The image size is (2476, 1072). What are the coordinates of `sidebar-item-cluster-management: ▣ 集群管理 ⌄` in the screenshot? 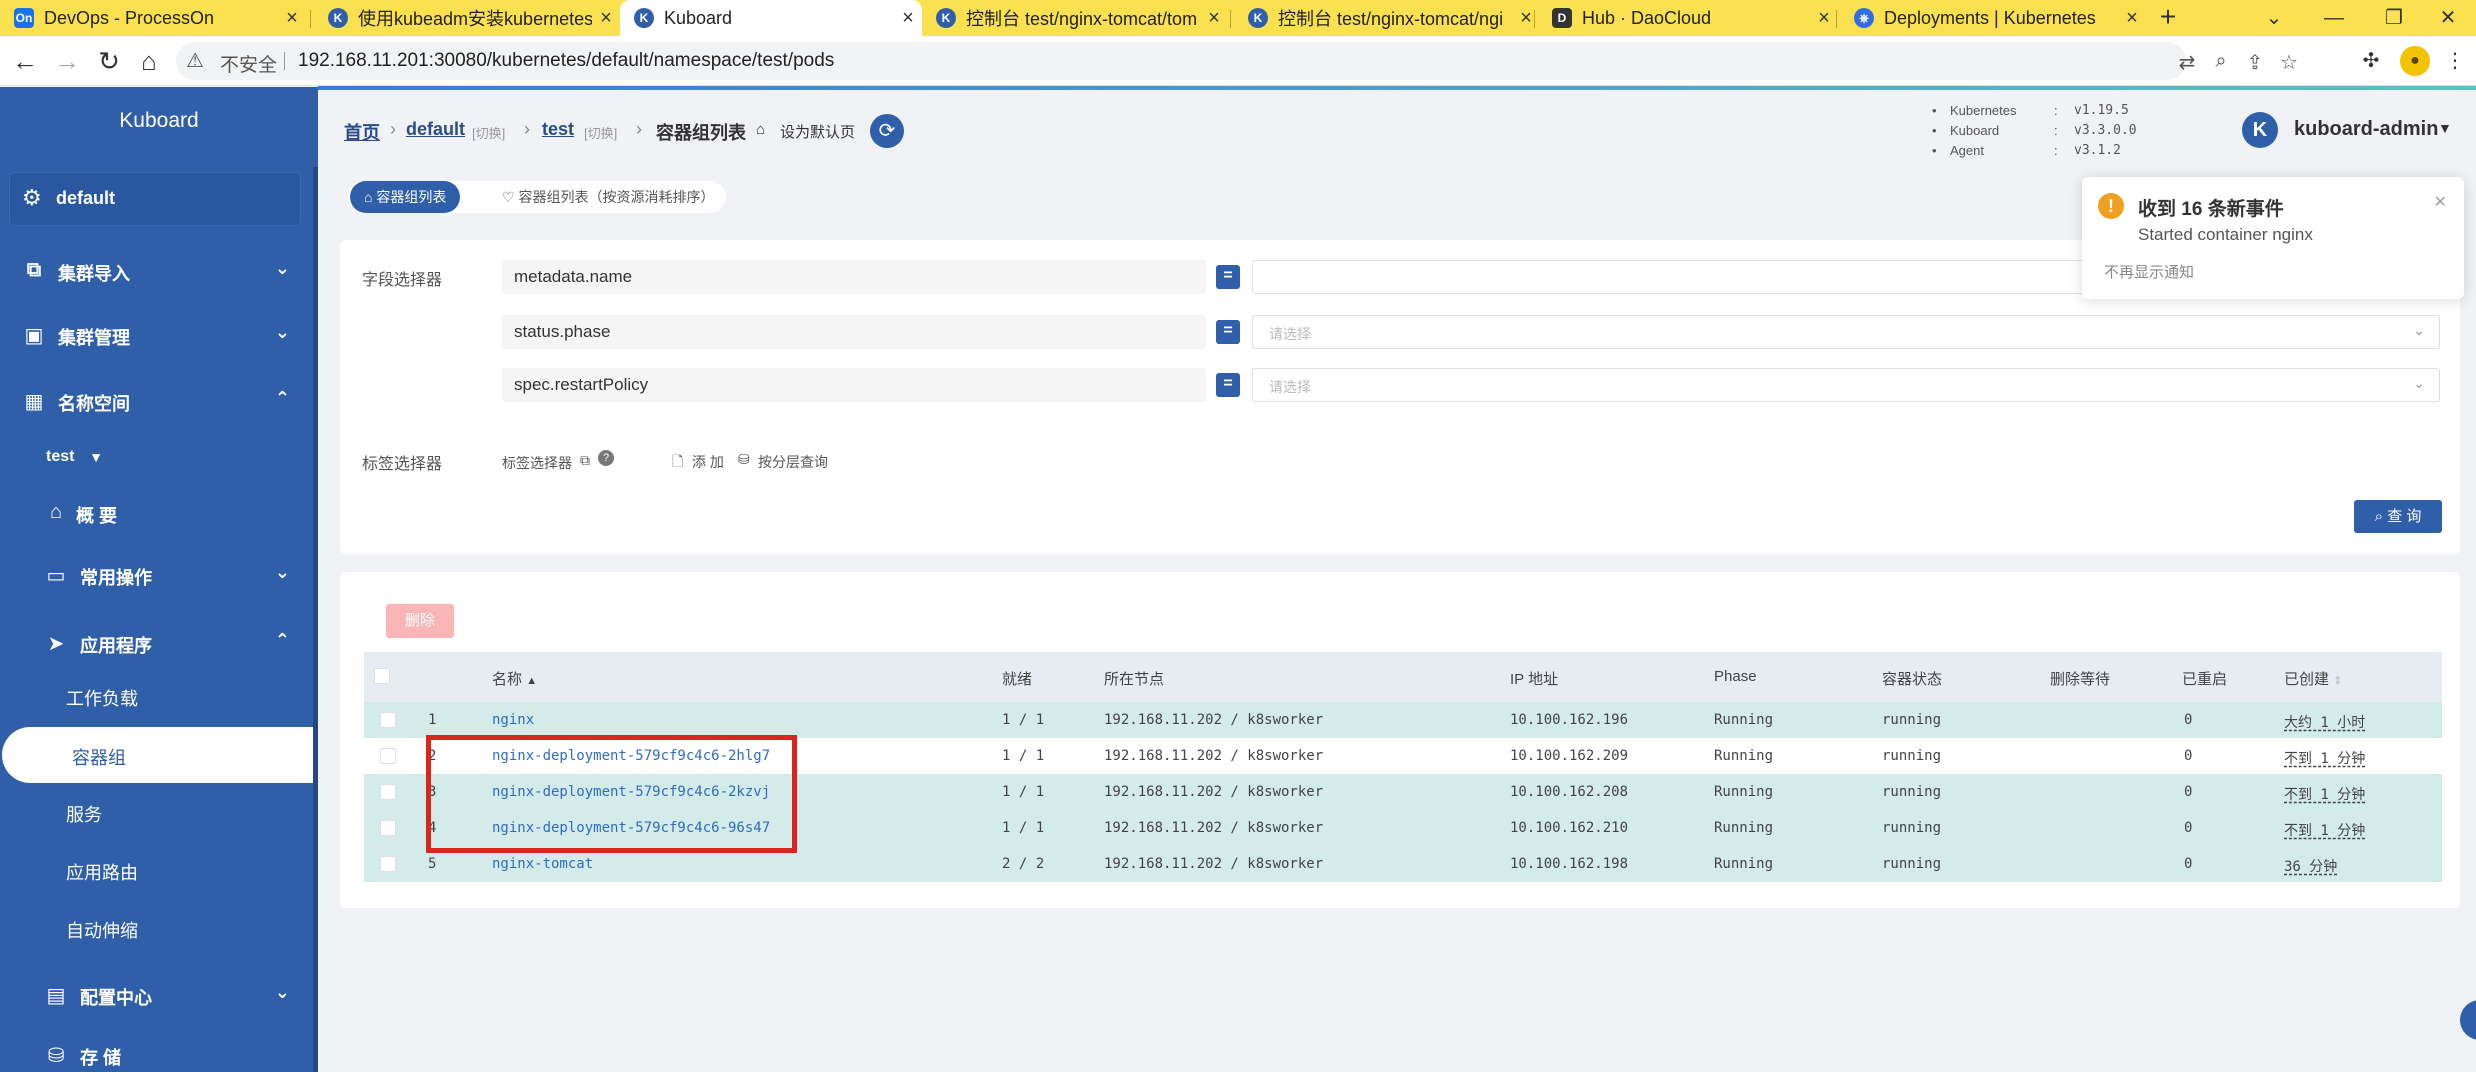 It's located at (159, 335).